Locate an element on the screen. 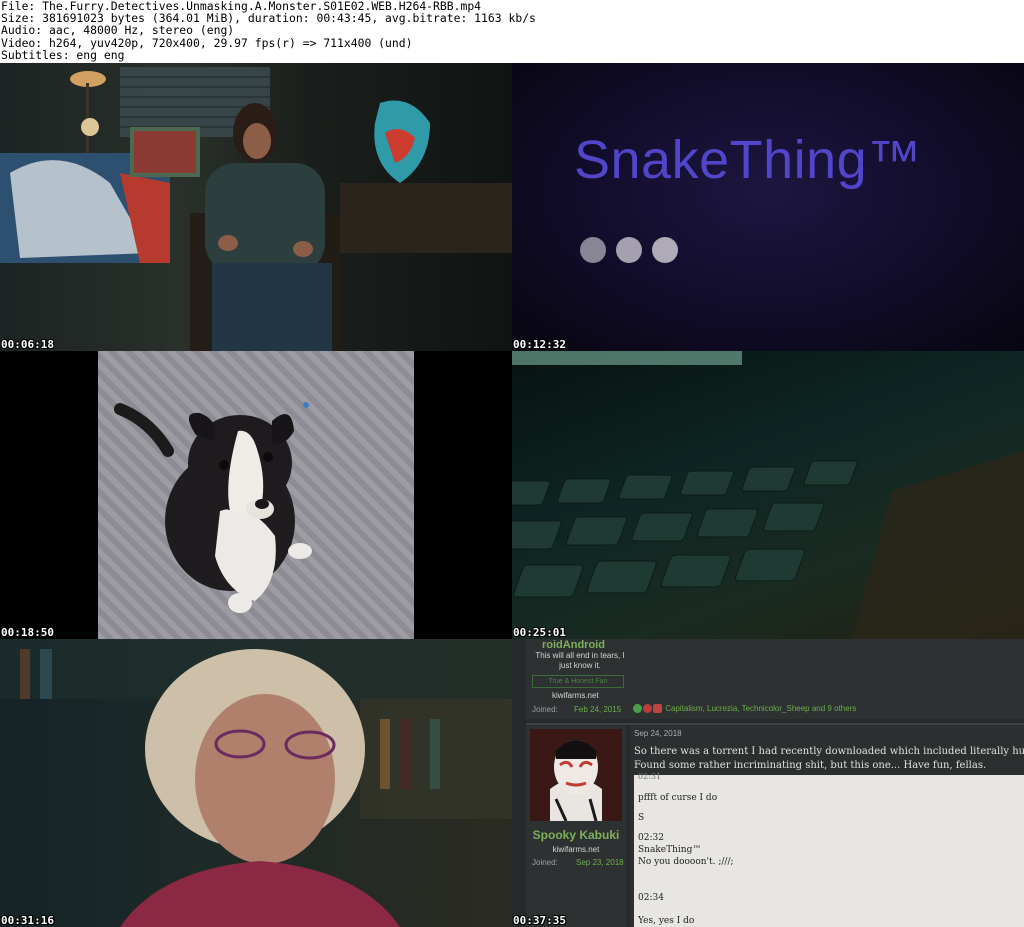 The height and width of the screenshot is (927, 1024). puppy-image is located at coordinates (213, 507).